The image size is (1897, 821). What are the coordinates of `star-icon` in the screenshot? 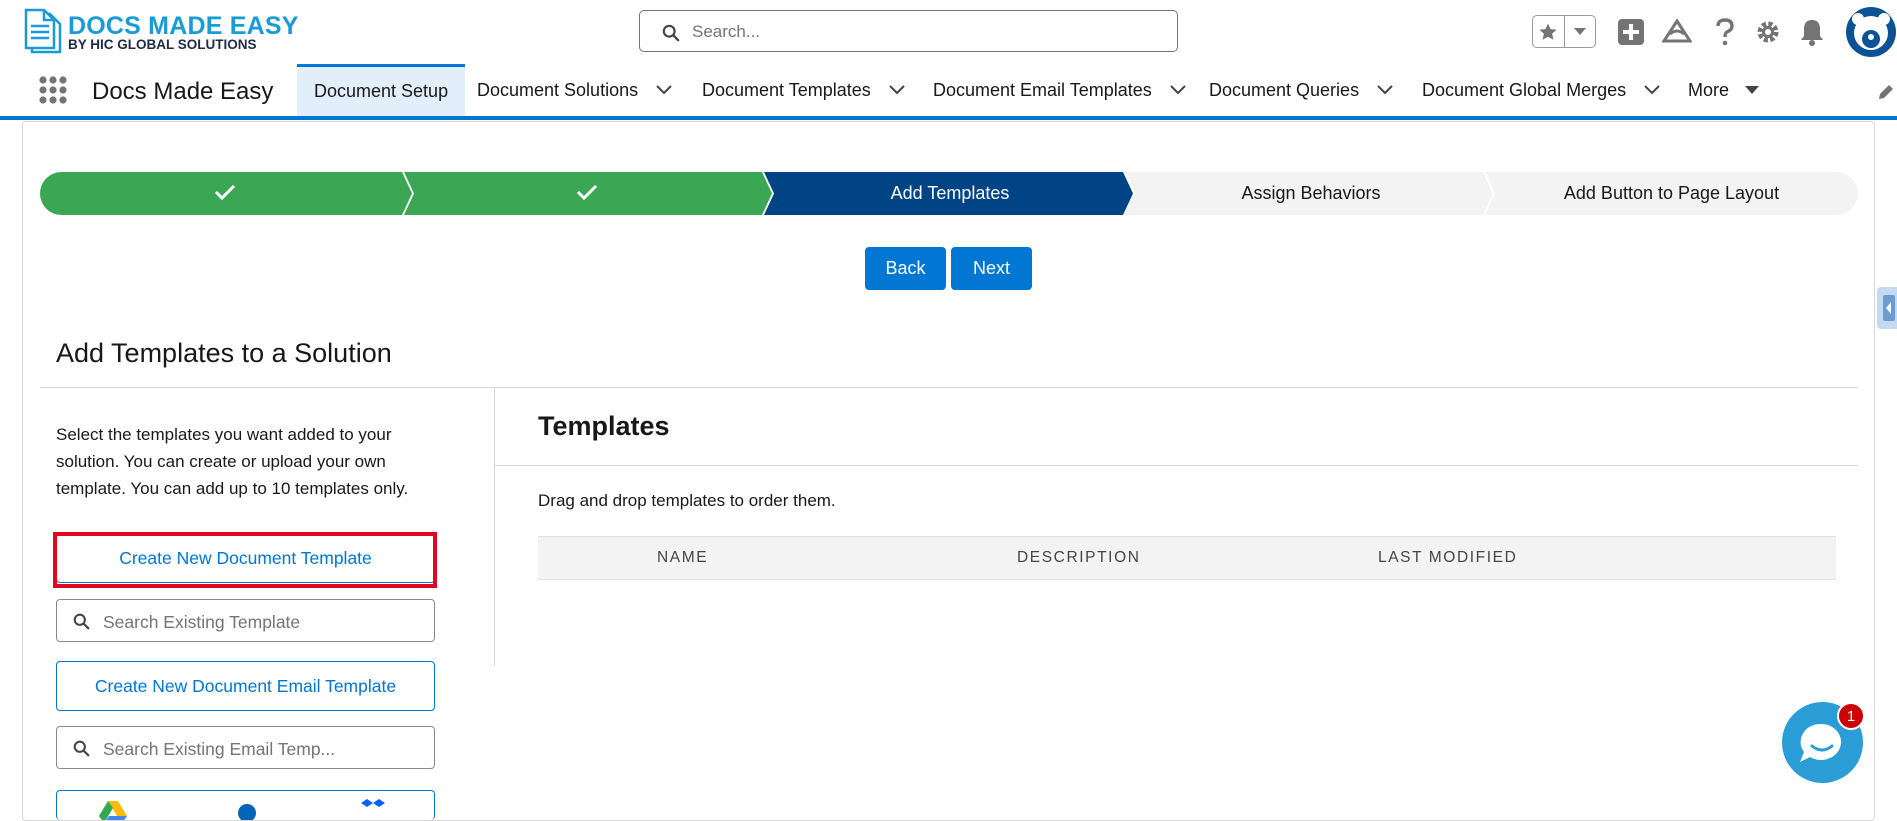 It's located at (1549, 31).